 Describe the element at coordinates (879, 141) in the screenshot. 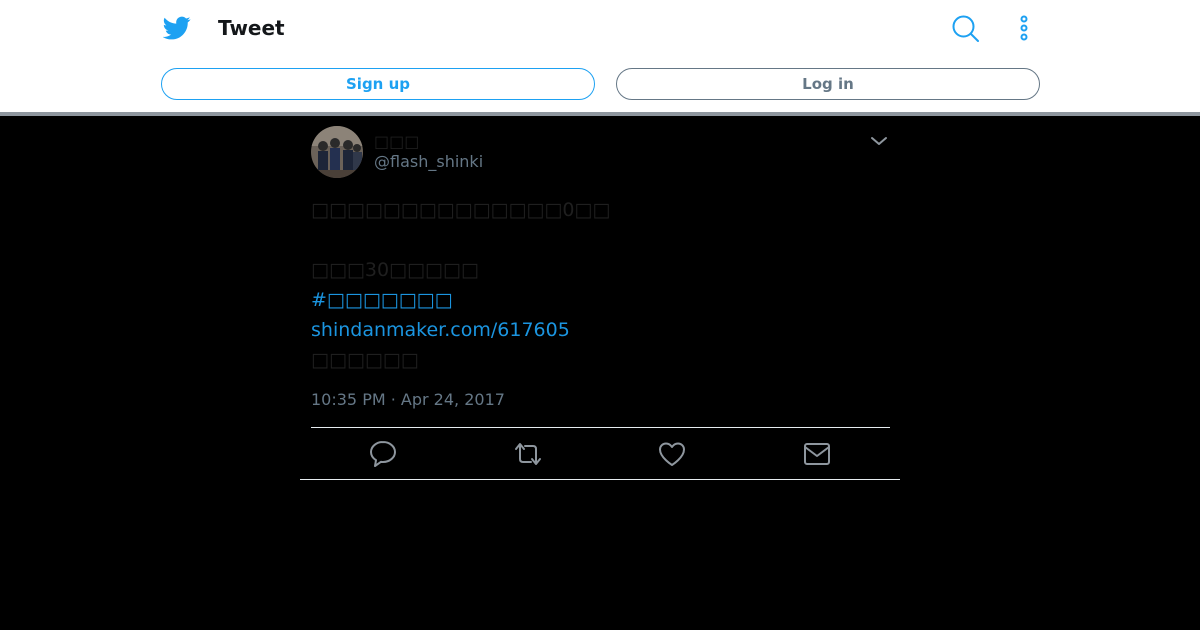

I see `chevron-down-icon` at that location.